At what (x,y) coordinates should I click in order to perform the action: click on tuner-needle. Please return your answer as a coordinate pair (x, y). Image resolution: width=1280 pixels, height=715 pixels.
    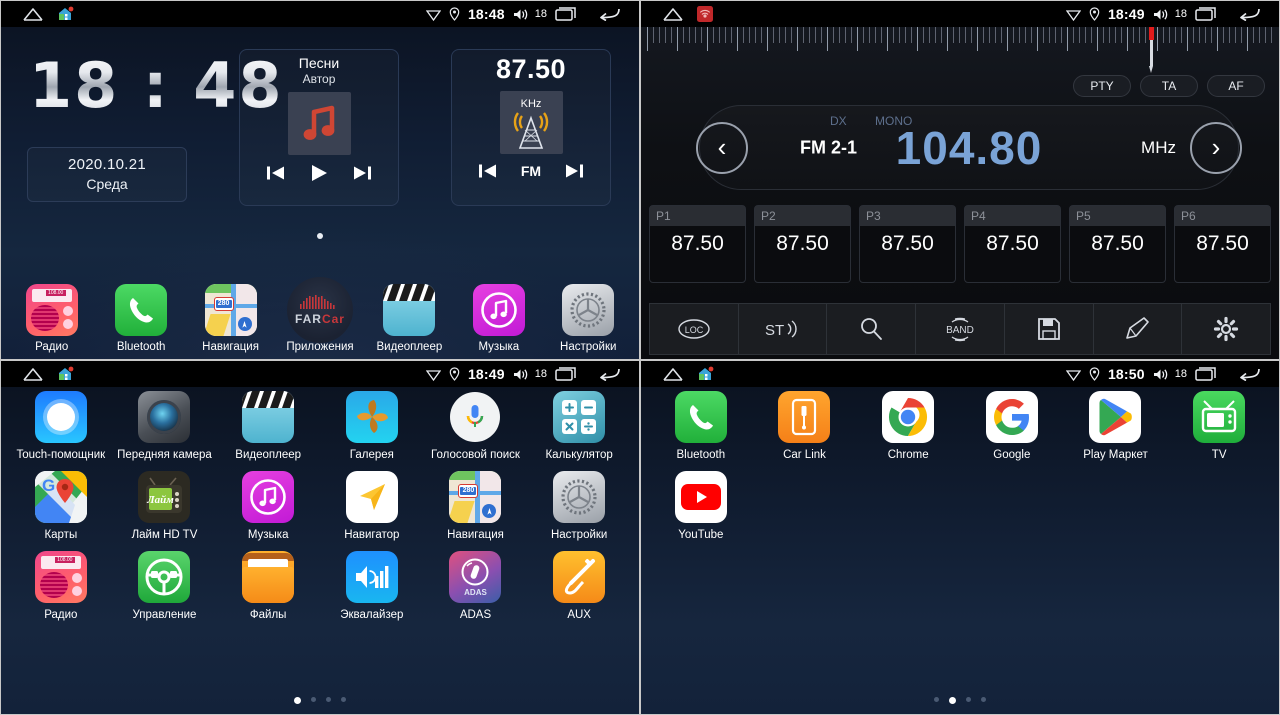
    Looking at the image, I should click on (1151, 50).